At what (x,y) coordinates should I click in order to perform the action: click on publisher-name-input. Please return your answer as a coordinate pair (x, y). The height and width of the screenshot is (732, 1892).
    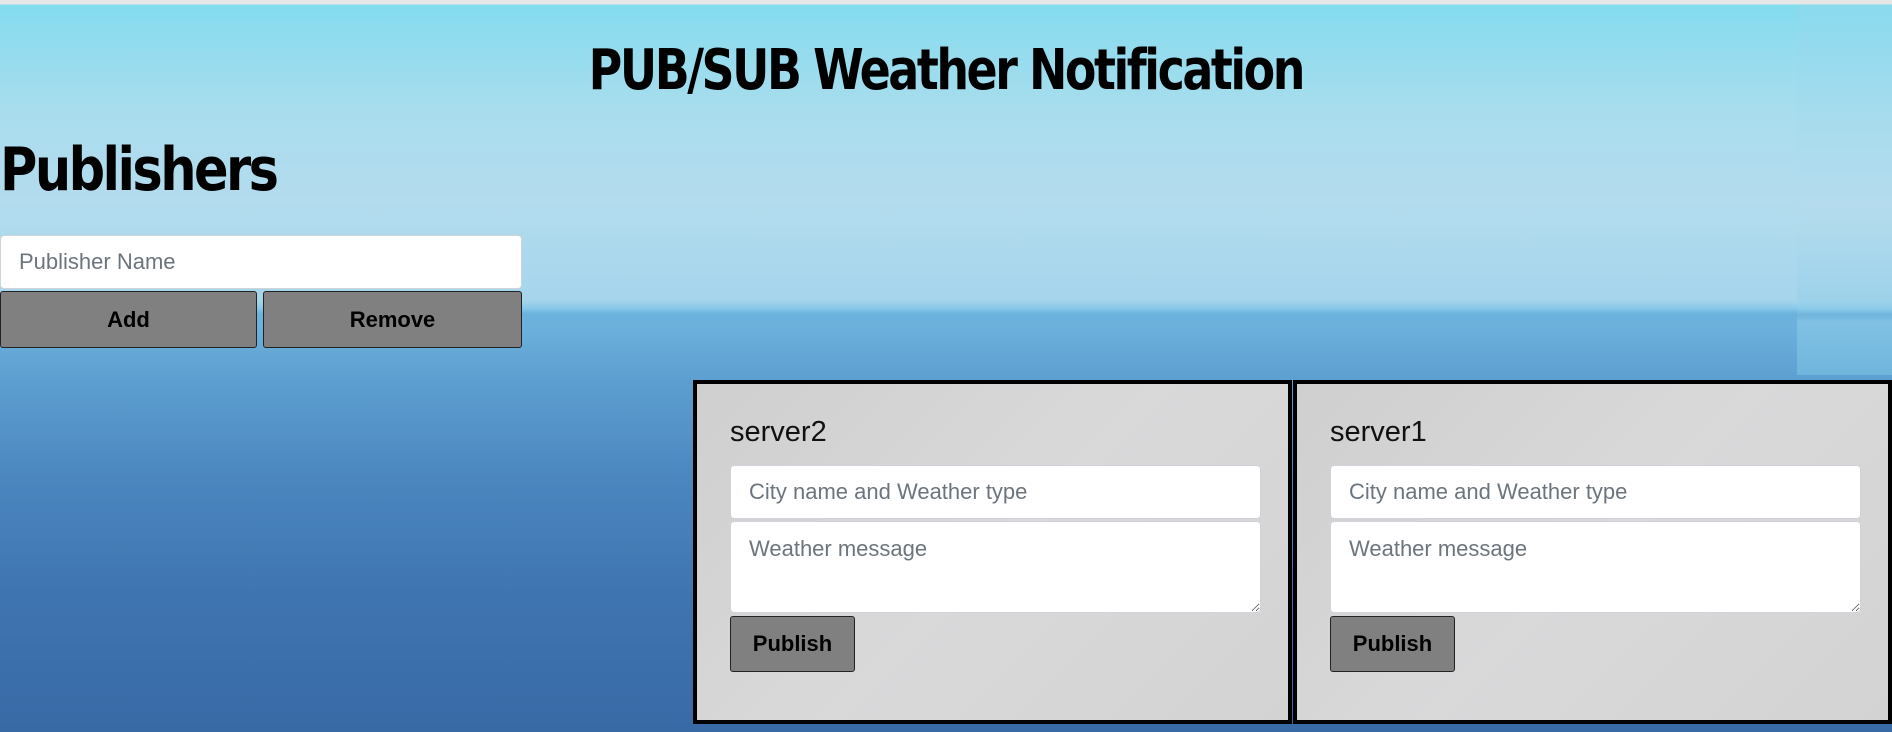
    Looking at the image, I should click on (261, 262).